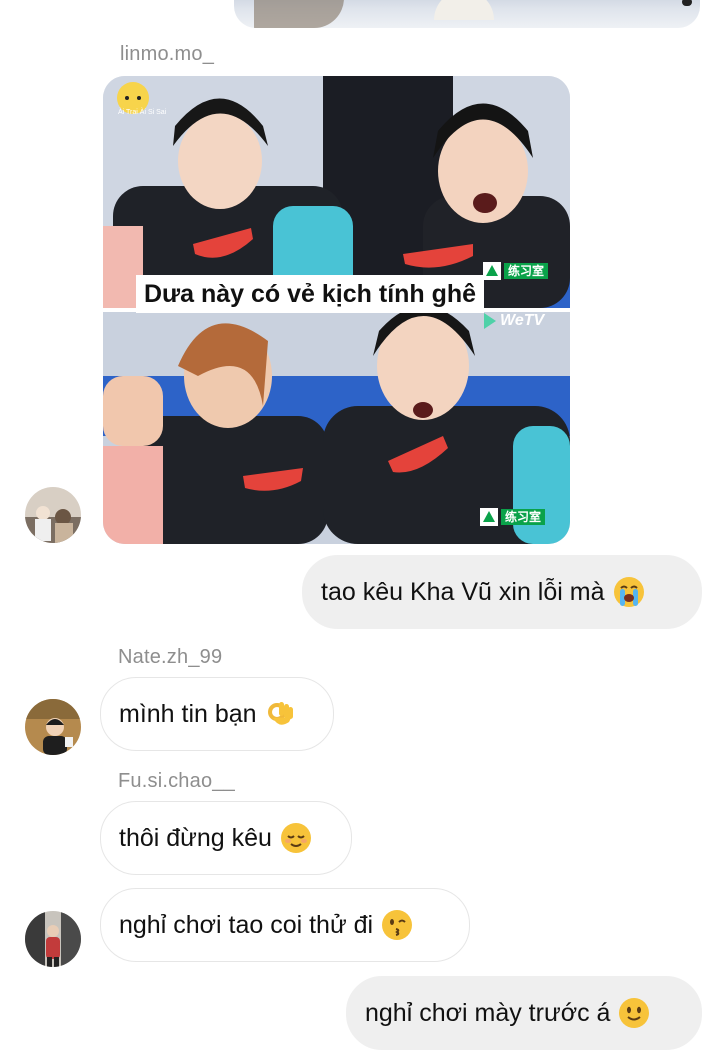  I want to click on message-bubble-outgoing: tao kêu Kha Vũ xin lỗi mà, so click(502, 592).